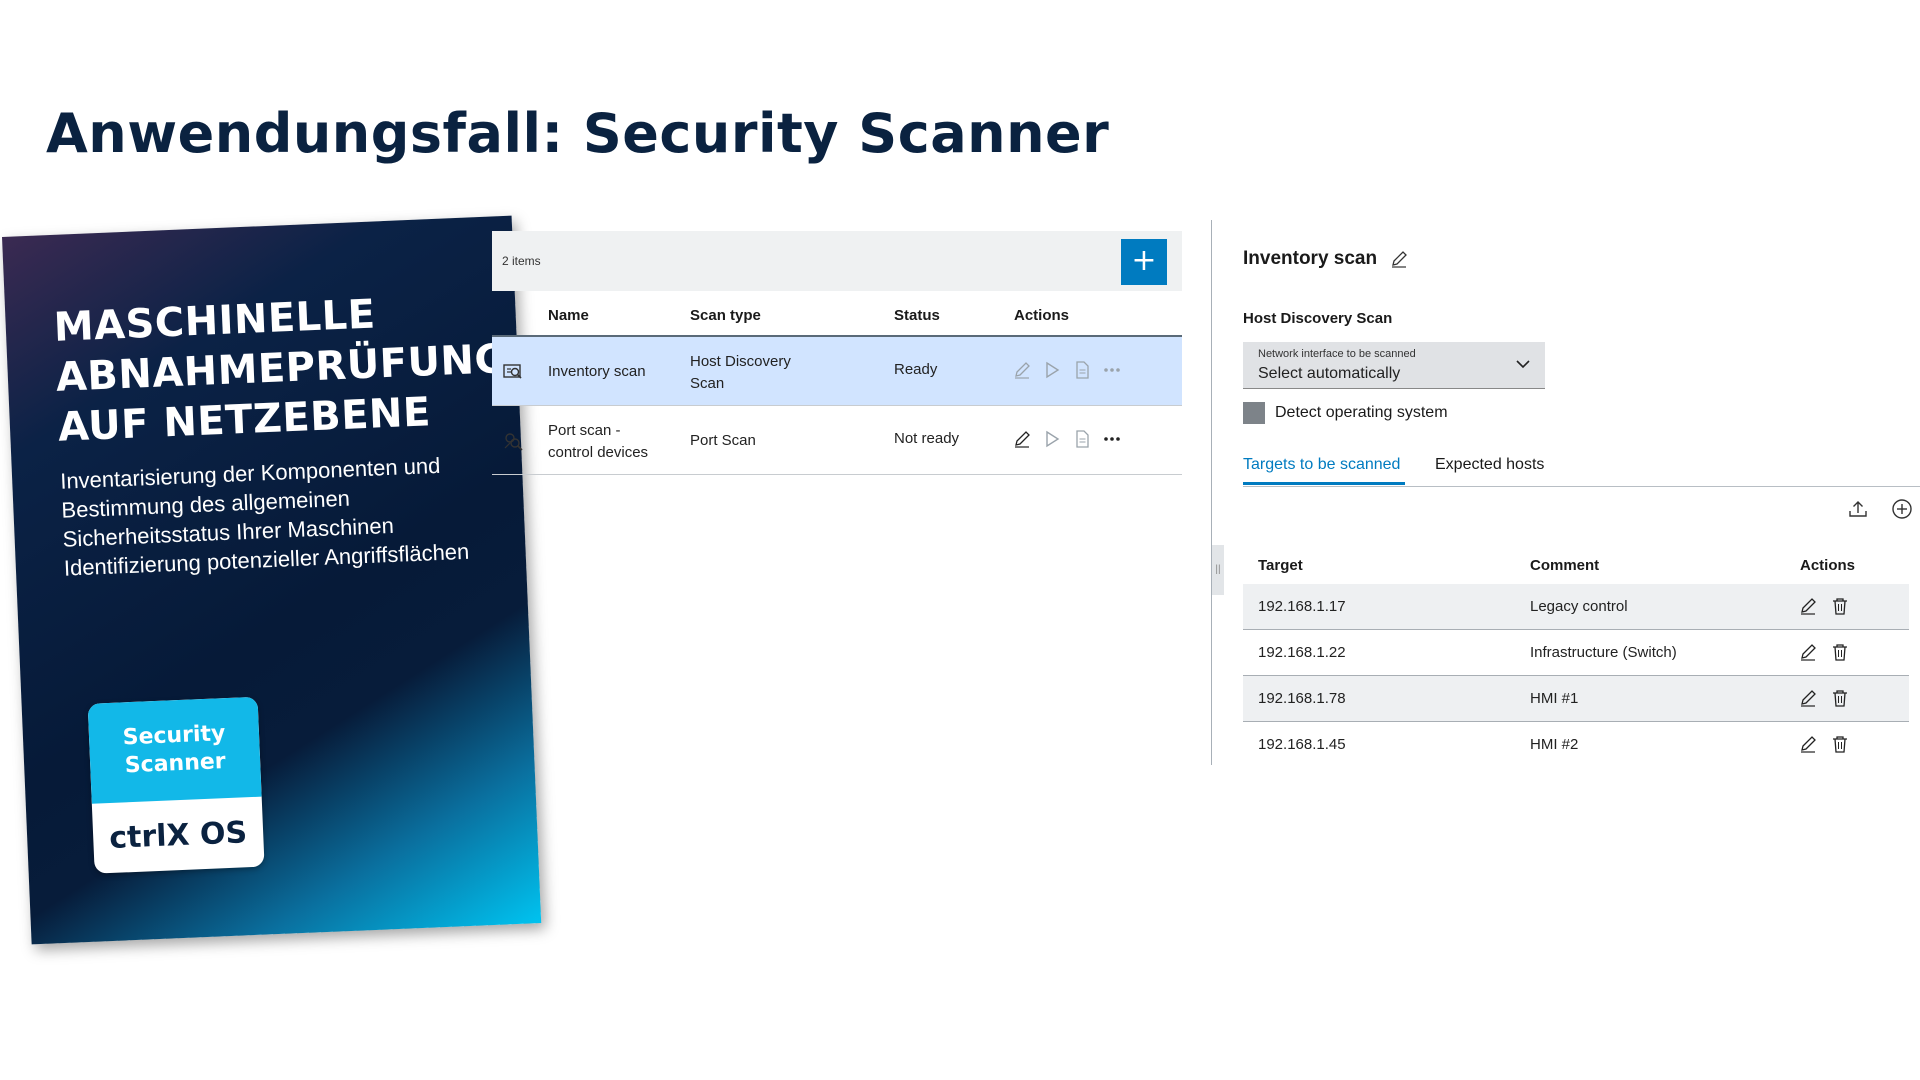 This screenshot has height=1080, width=1920. Describe the element at coordinates (178, 835) in the screenshot. I see `badge-product-name: ctrlX OS` at that location.